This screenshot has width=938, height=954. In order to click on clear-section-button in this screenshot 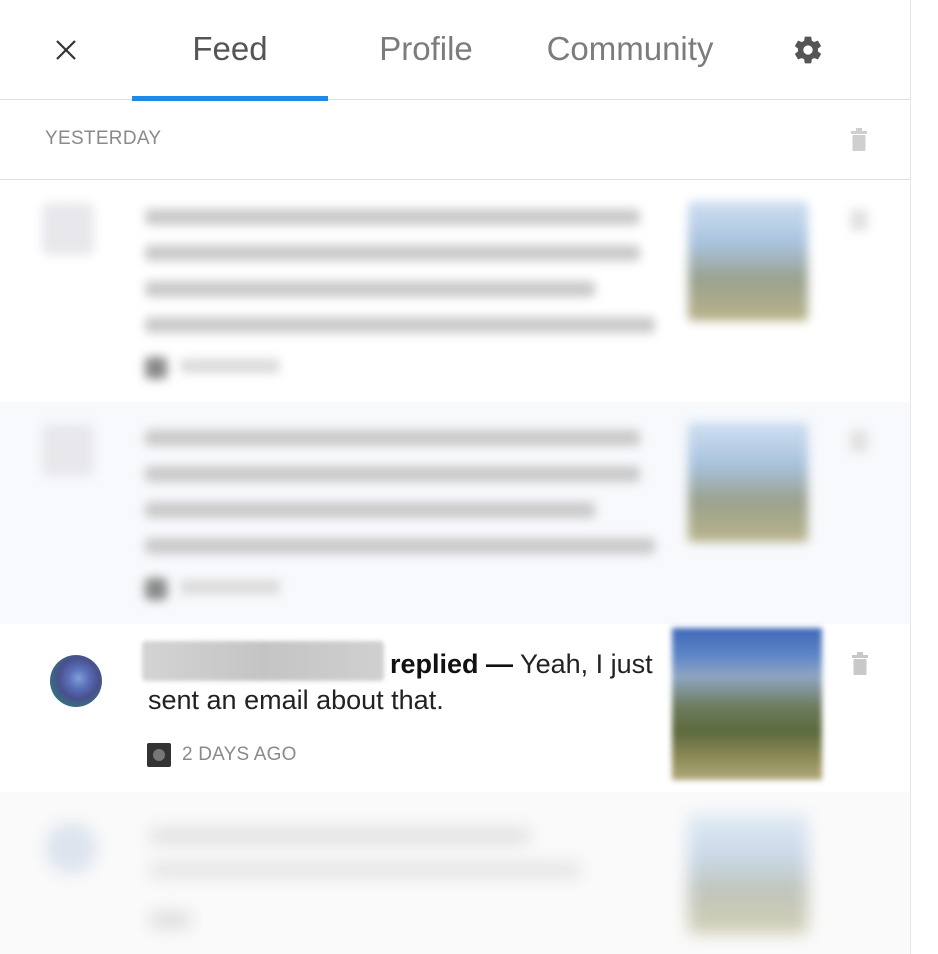, I will do `click(859, 140)`.